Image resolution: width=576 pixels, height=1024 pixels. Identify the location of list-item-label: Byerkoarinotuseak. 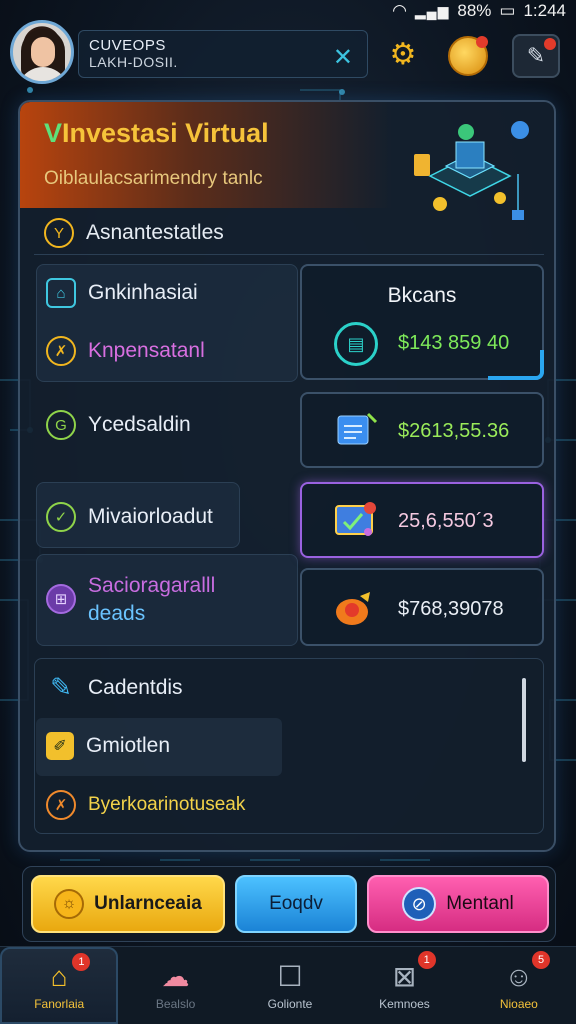
(167, 804).